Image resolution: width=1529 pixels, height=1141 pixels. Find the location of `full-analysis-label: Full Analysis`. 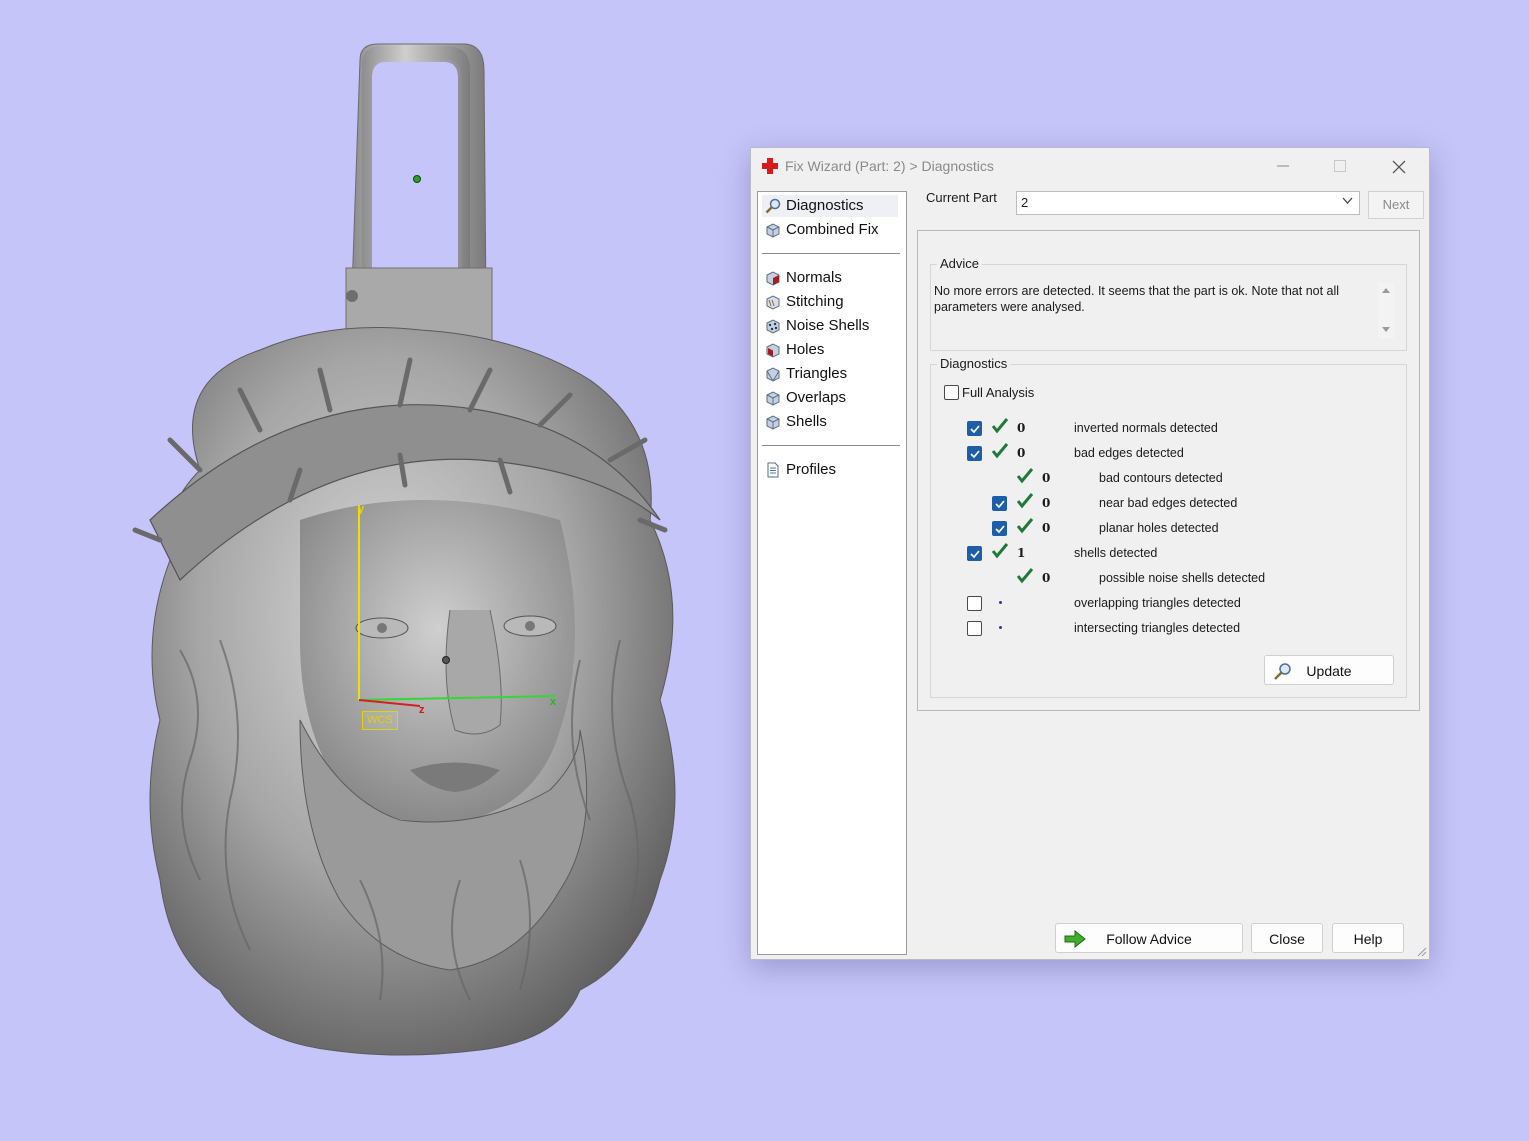

full-analysis-label: Full Analysis is located at coordinates (998, 392).